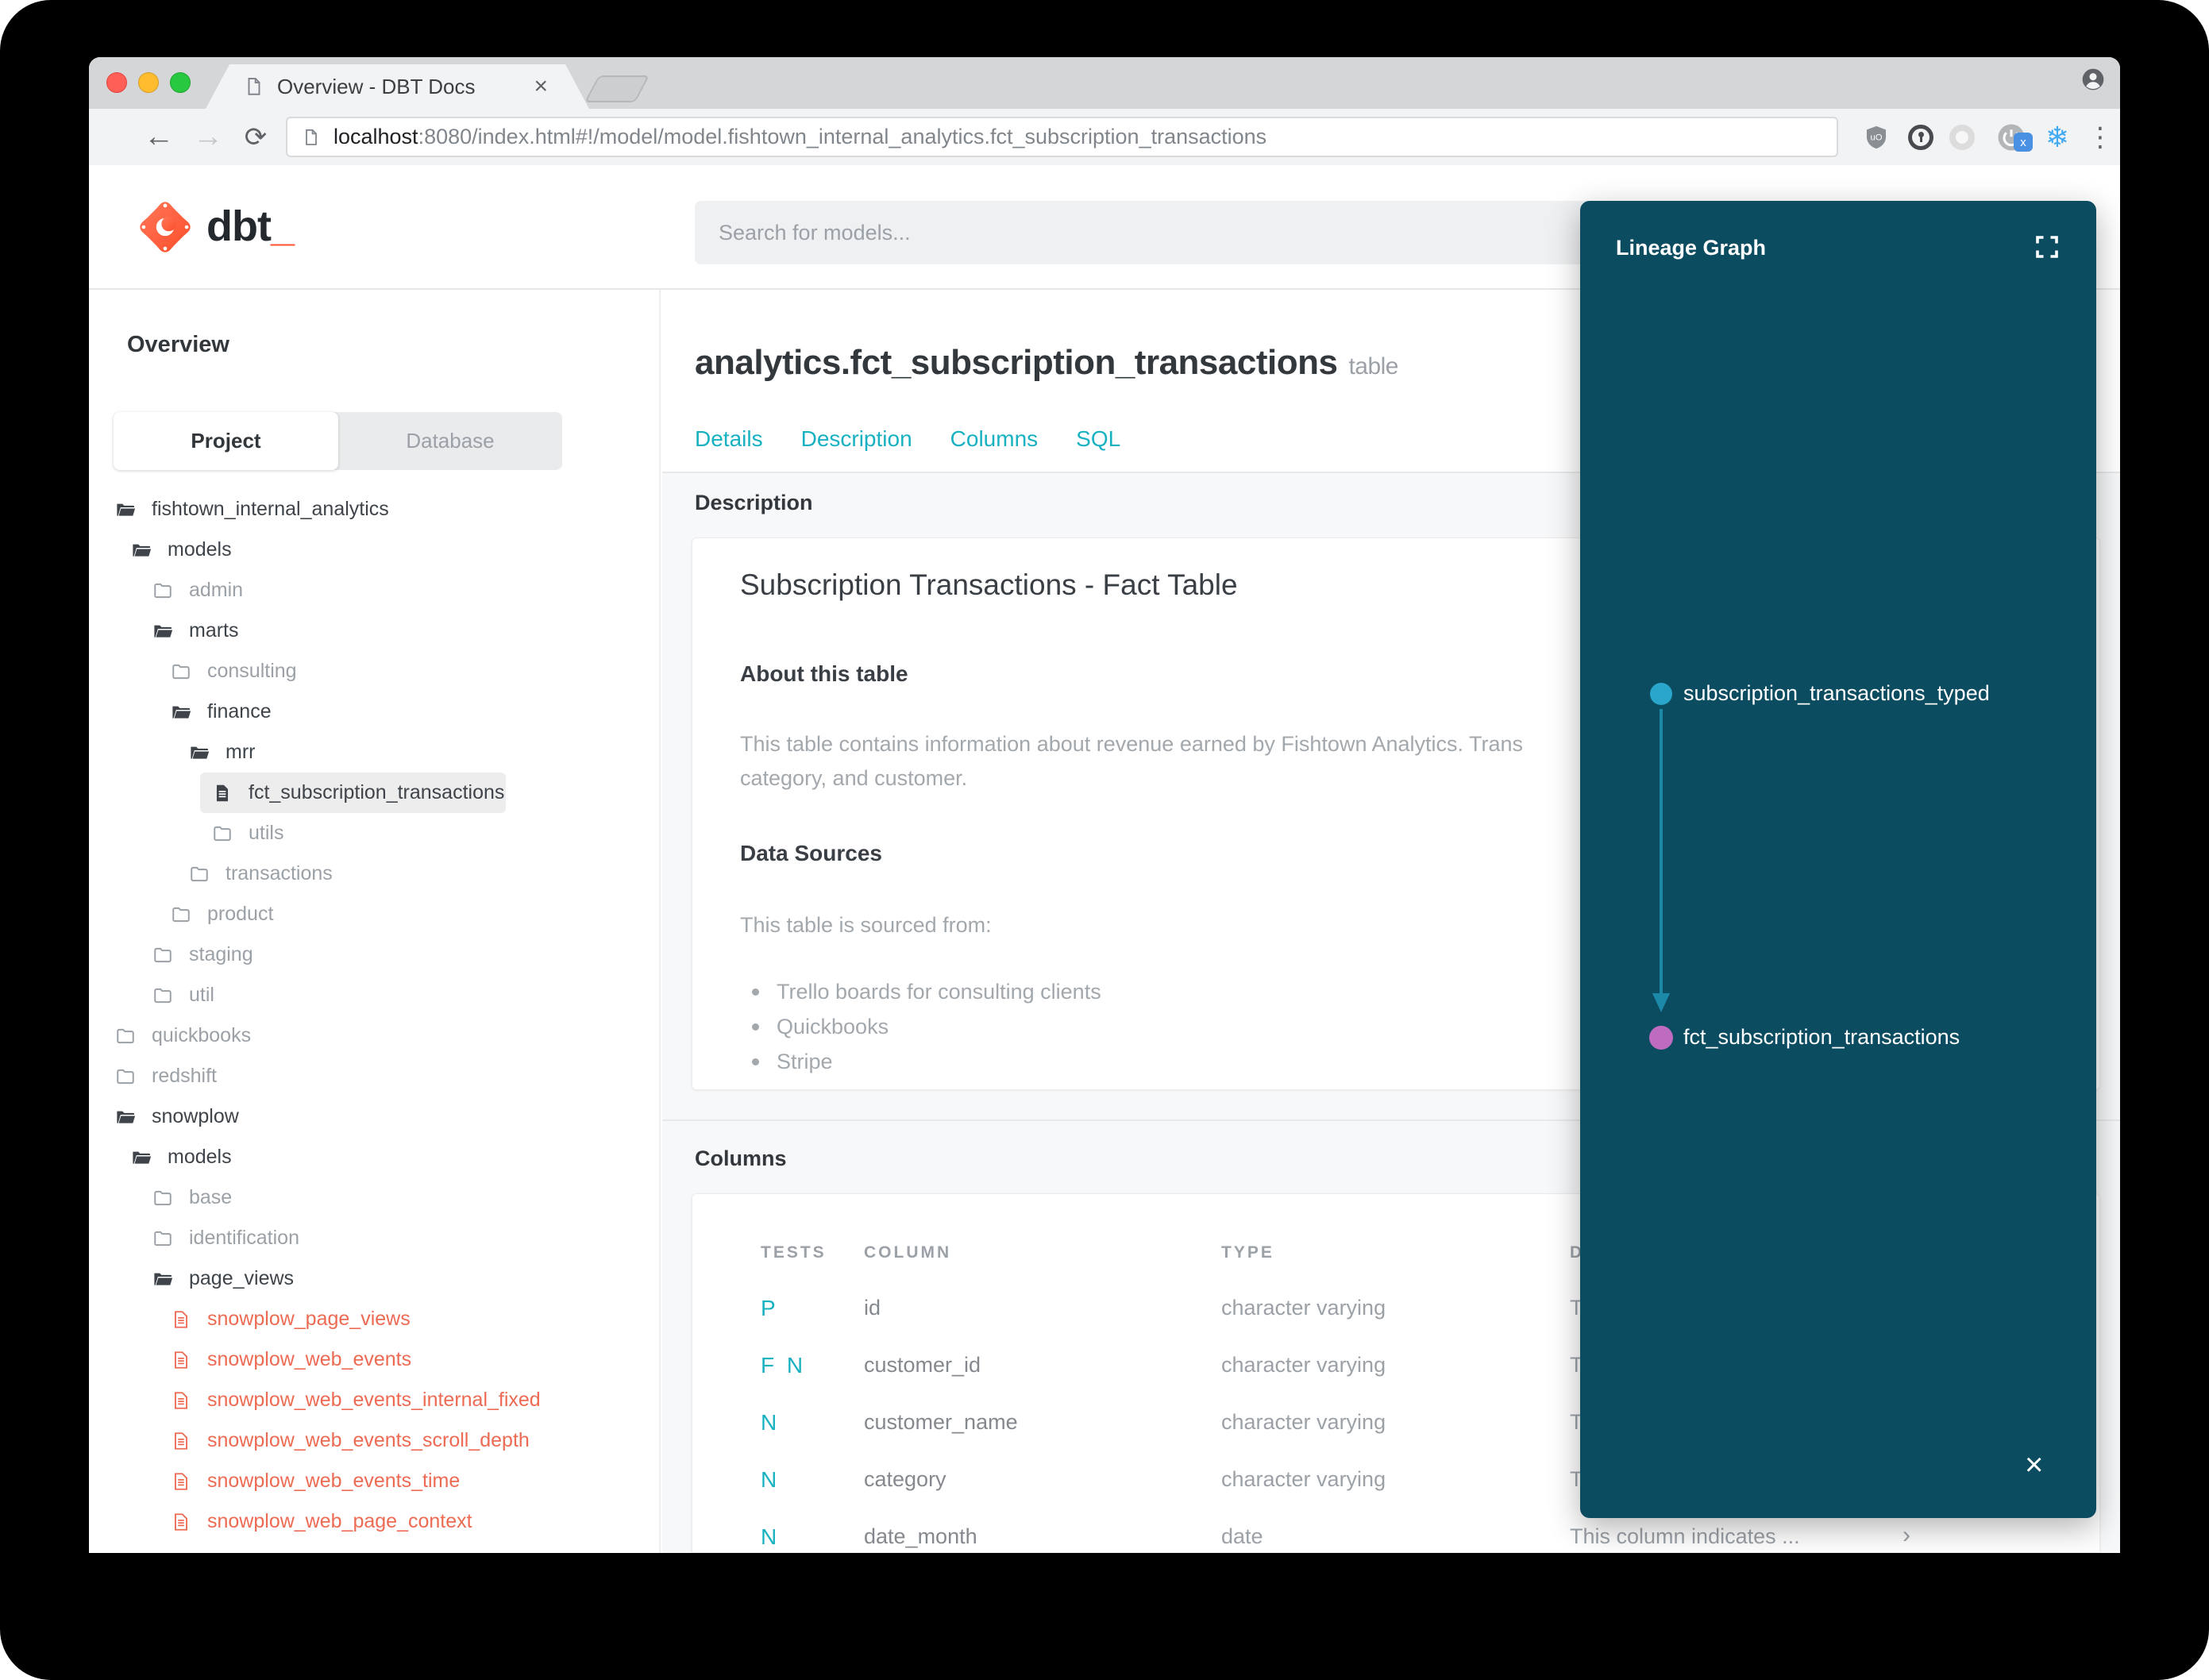  I want to click on tree-item-snowplow-page-views: snowplow_page_views, so click(367, 1319).